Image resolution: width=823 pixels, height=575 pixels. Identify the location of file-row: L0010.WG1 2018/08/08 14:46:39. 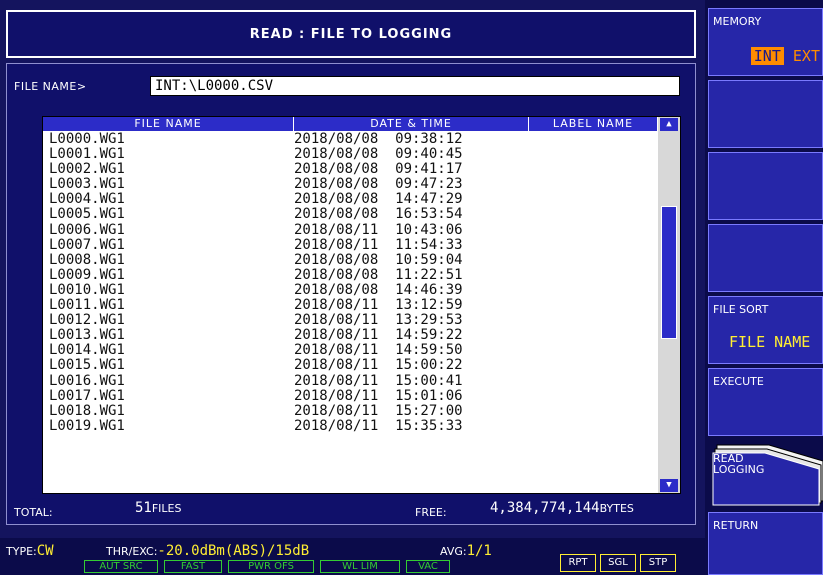
(350, 289).